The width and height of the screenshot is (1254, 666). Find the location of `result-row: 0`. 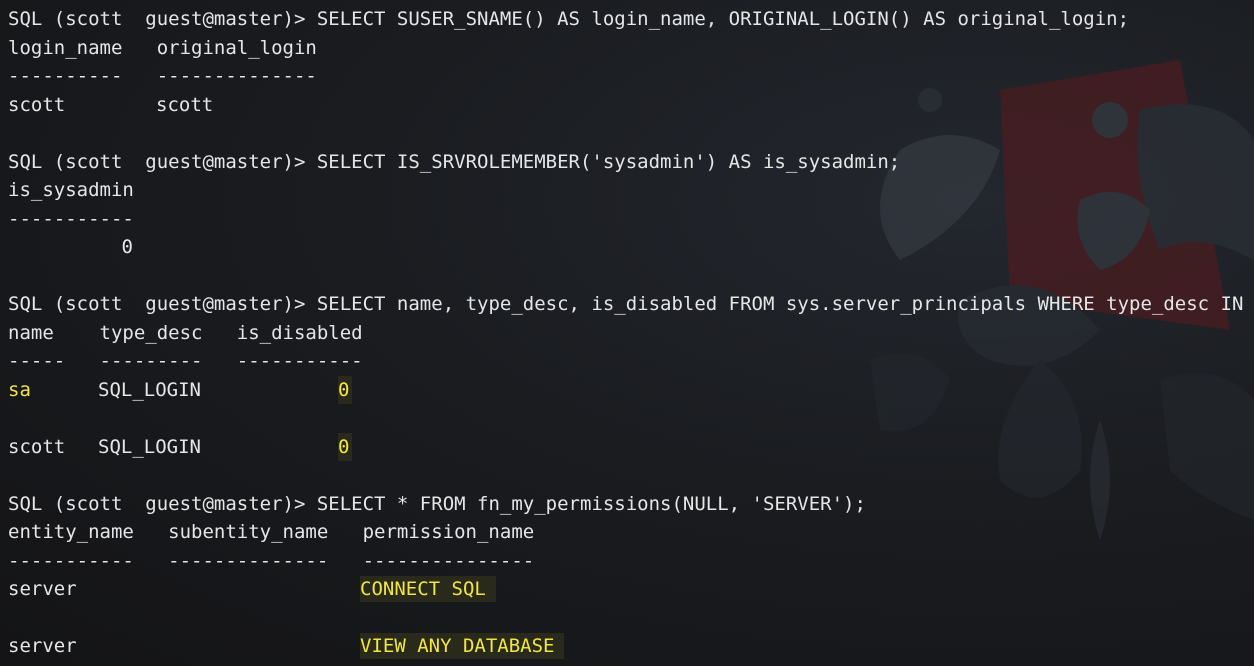

result-row: 0 is located at coordinates (631, 247).